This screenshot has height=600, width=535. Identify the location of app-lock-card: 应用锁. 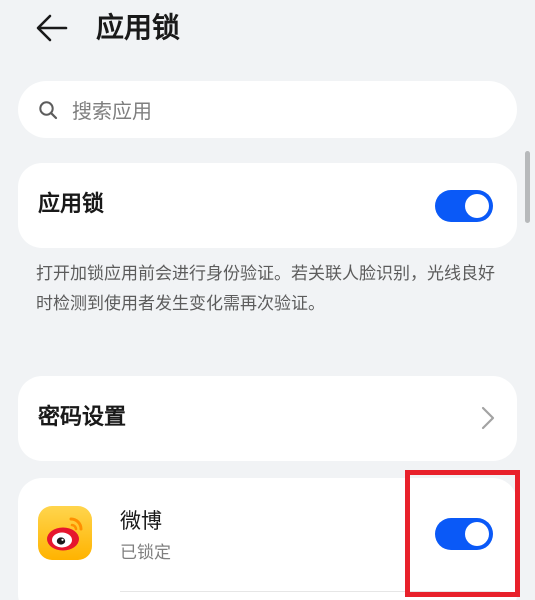
(267, 205).